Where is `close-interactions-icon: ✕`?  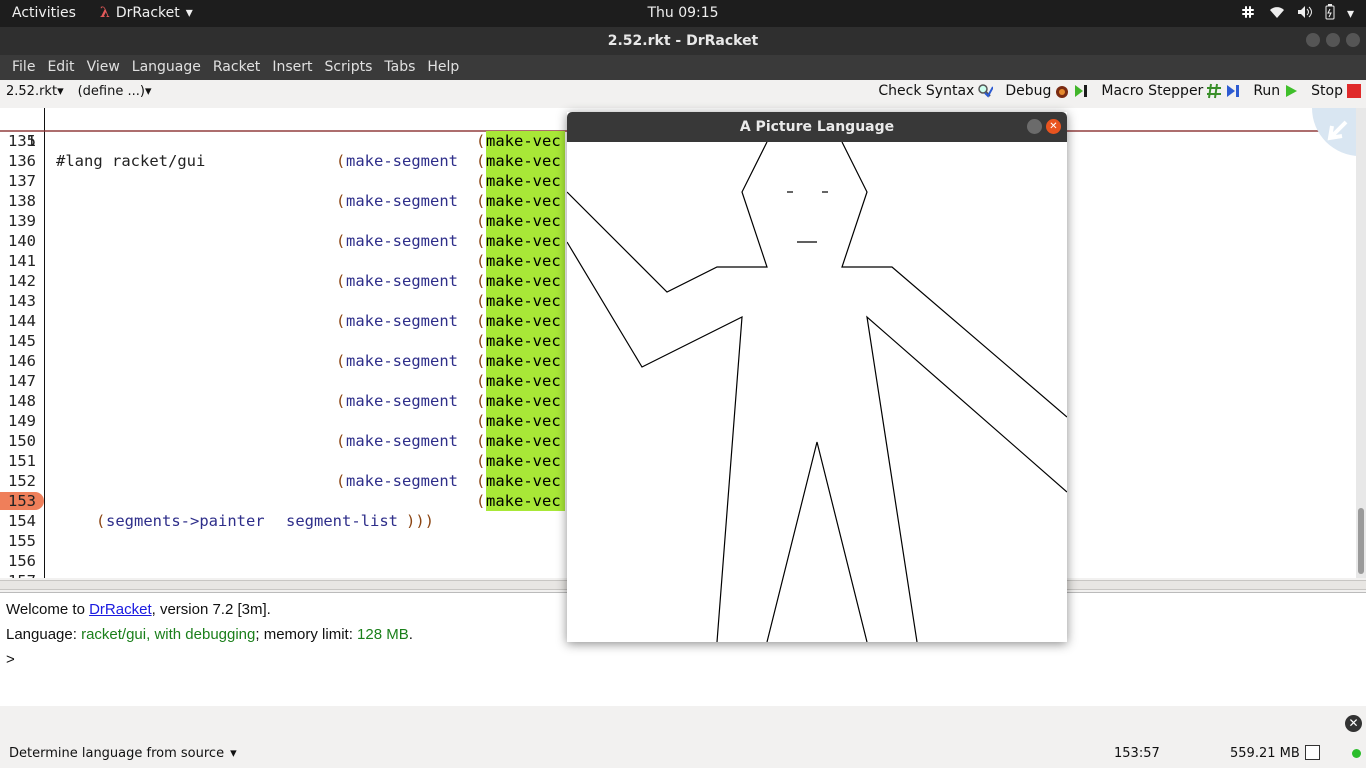
close-interactions-icon: ✕ is located at coordinates (1353, 723).